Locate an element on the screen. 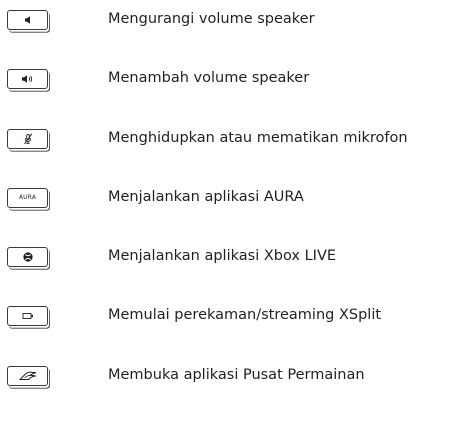 Image resolution: width=465 pixels, height=421 pixels. hotkey-description: Menambah volume speaker is located at coordinates (209, 78).